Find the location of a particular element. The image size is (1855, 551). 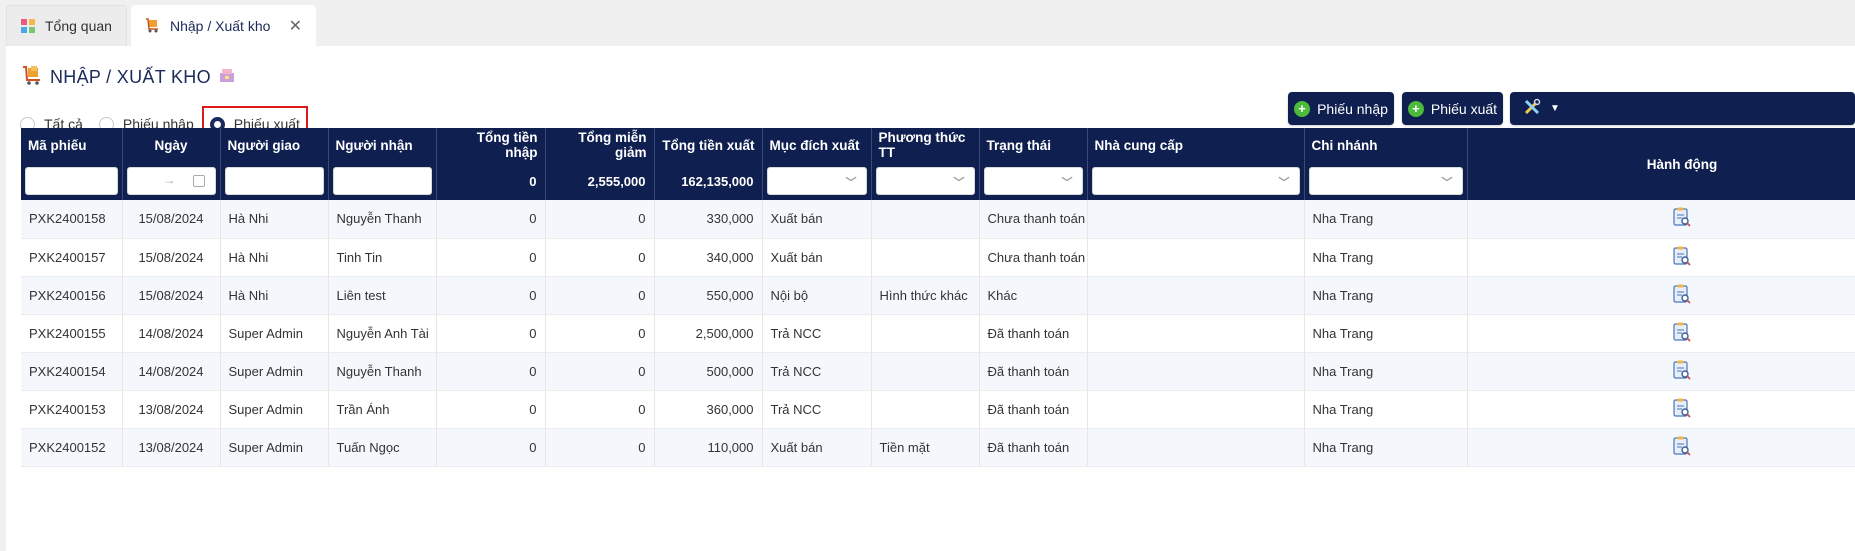

table-cell: Nguyễn Anh Tài is located at coordinates (382, 333).